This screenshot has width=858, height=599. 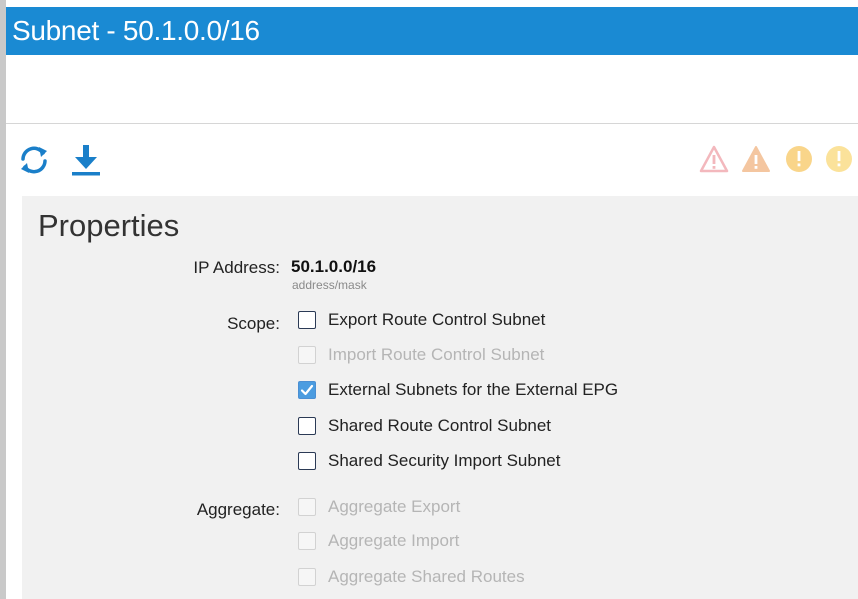 I want to click on checkbox-label: Shared Security Import Subnet, so click(x=444, y=460).